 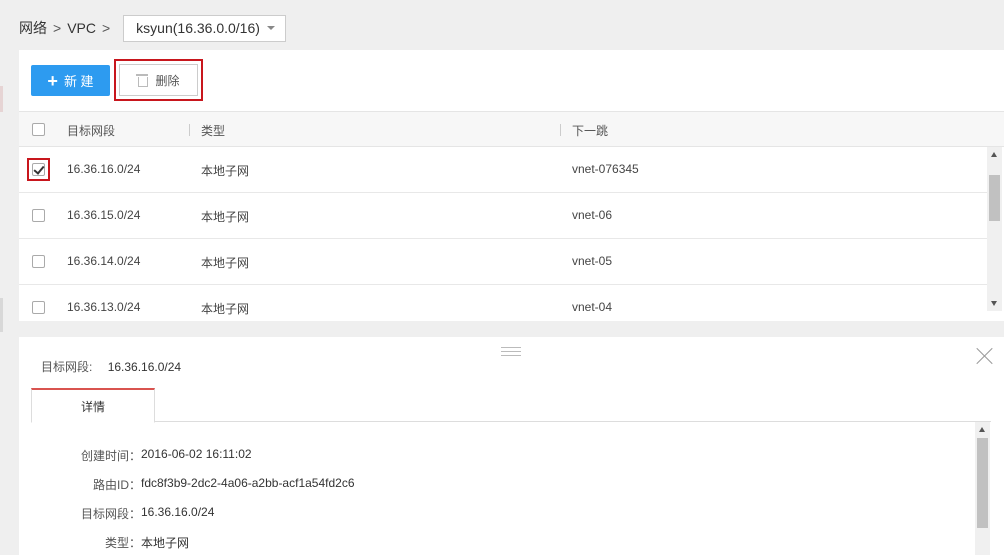 What do you see at coordinates (91, 130) in the screenshot?
I see `column-header-cidr: 目标网段` at bounding box center [91, 130].